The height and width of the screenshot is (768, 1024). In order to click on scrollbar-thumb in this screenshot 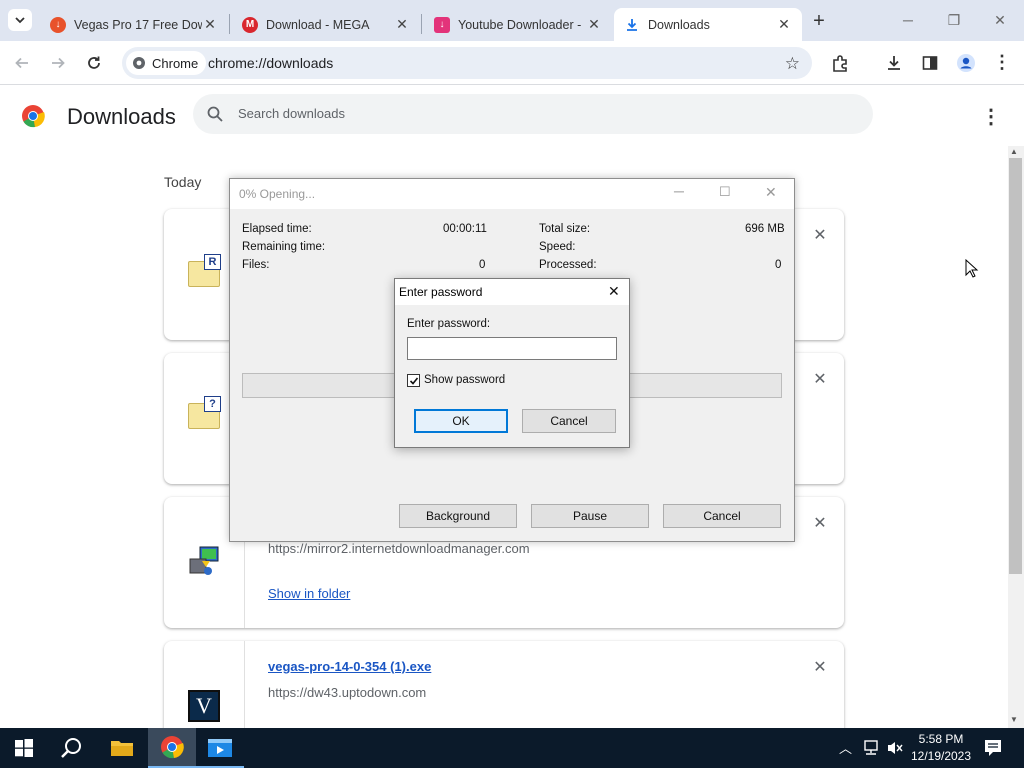, I will do `click(1015, 366)`.